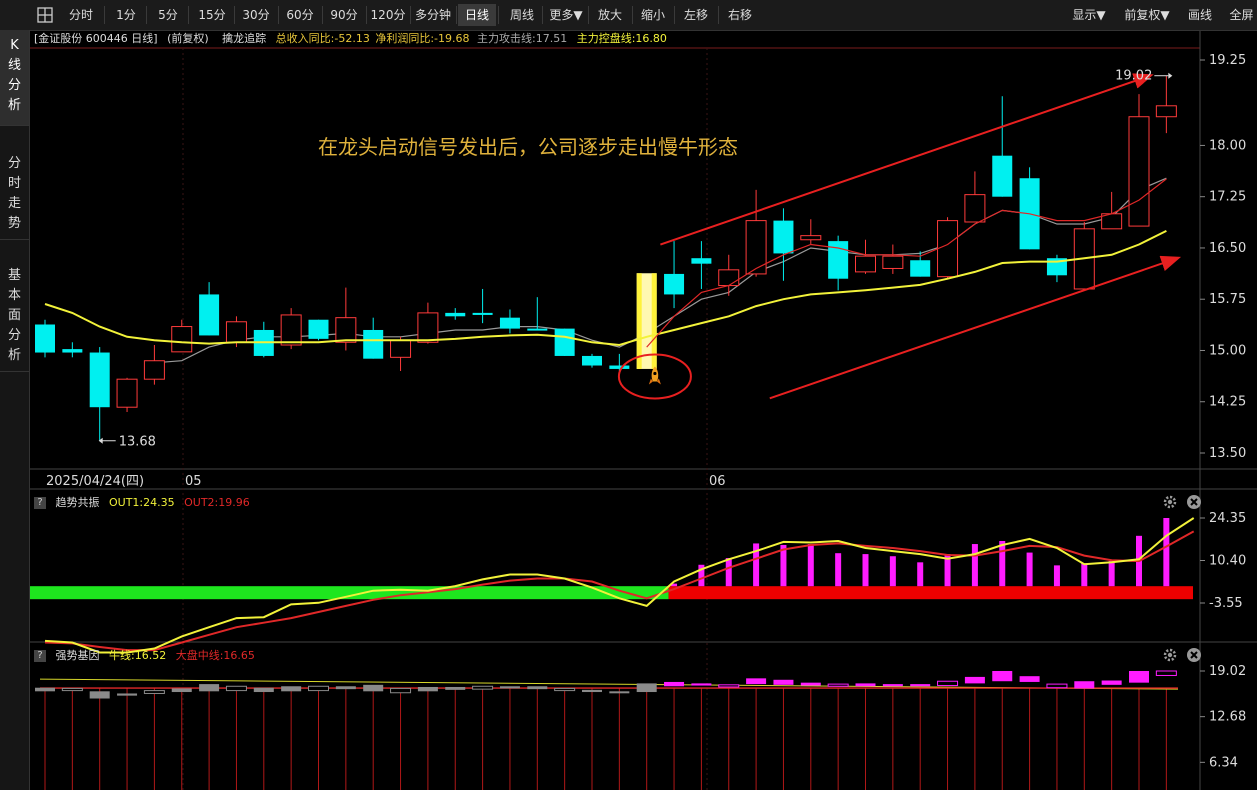 This screenshot has height=790, width=1257. What do you see at coordinates (433, 15) in the screenshot?
I see `toolbar-button-8: 多分钟` at bounding box center [433, 15].